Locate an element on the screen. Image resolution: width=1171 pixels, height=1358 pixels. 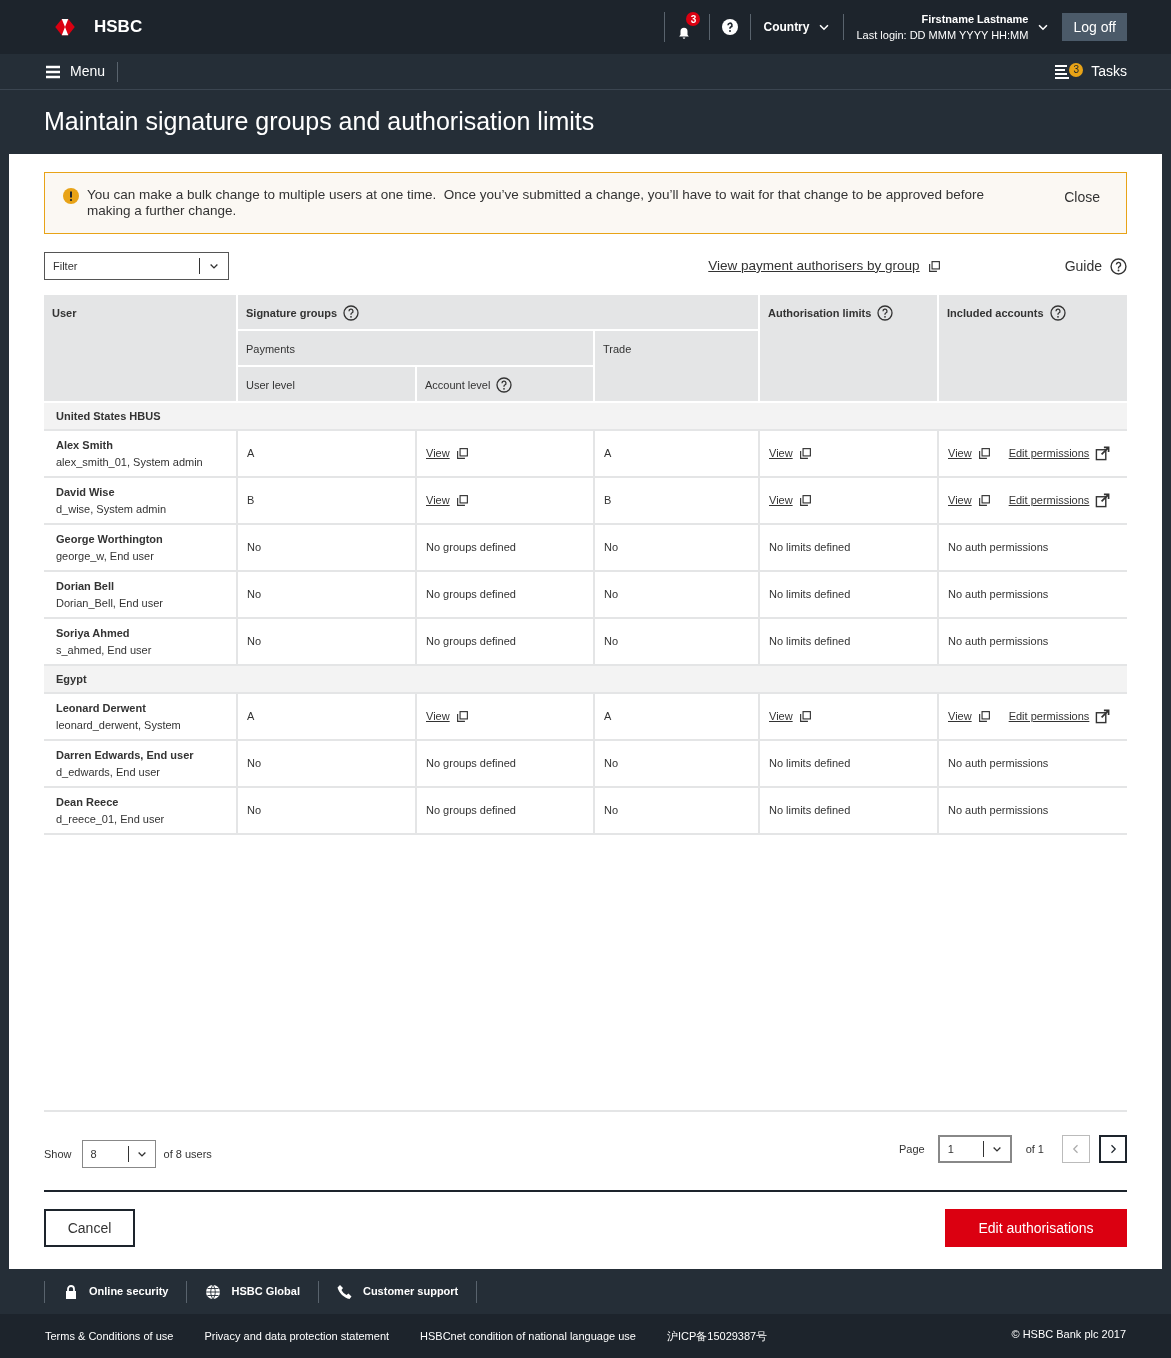
next-page-button is located at coordinates (1113, 1149).